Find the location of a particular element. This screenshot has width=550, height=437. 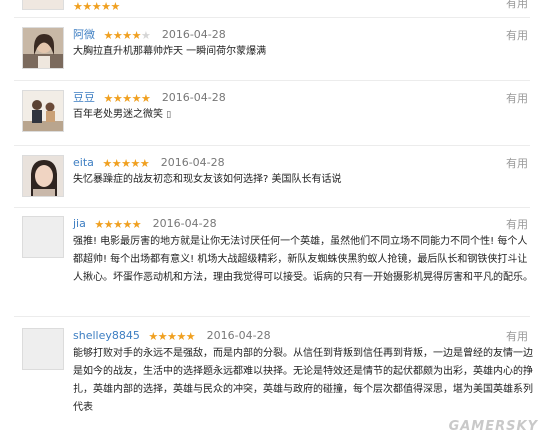

watermark-logo: GAMERSKY is located at coordinates (493, 426).